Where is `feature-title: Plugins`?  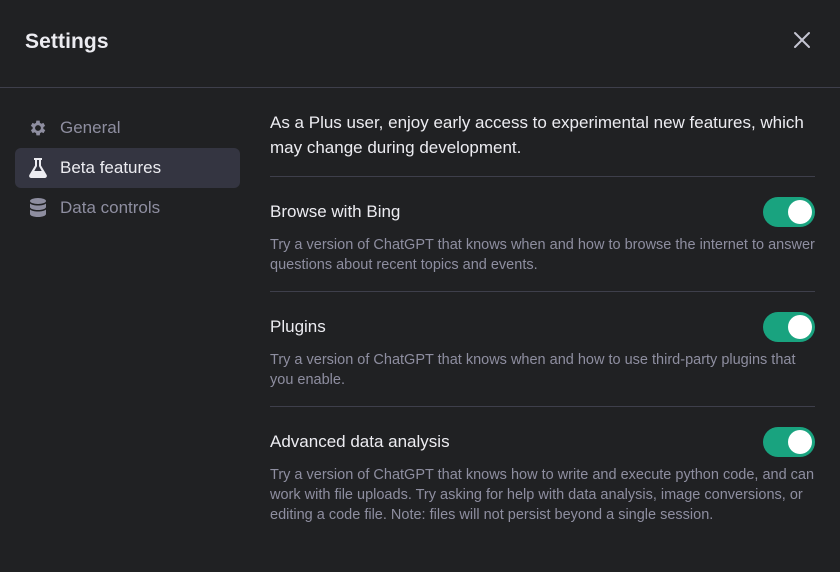
feature-title: Plugins is located at coordinates (298, 326).